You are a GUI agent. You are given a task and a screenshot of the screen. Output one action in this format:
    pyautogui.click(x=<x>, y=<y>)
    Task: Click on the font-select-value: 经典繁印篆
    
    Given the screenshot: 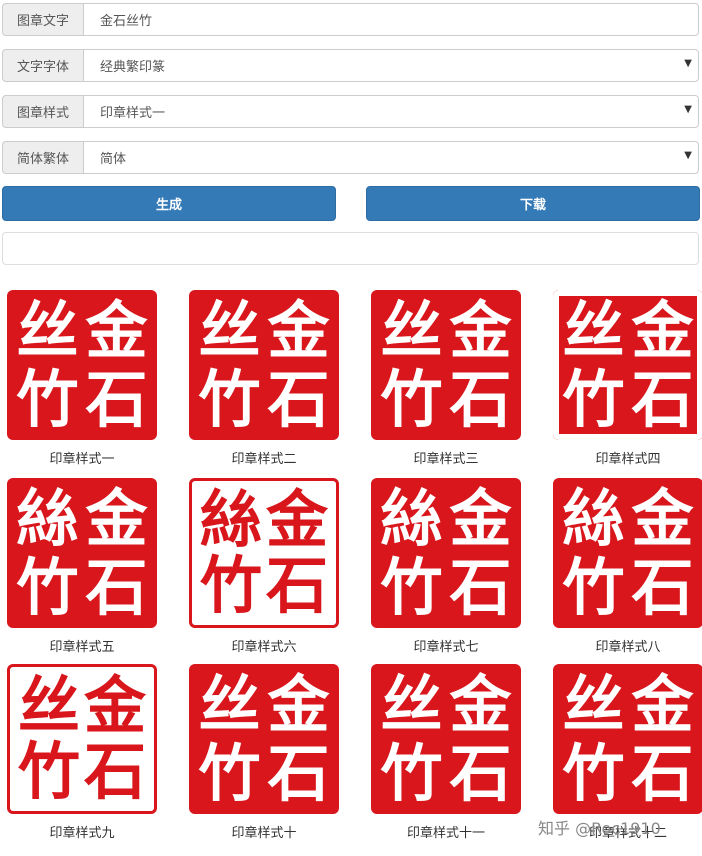 What is the action you would take?
    pyautogui.click(x=133, y=67)
    